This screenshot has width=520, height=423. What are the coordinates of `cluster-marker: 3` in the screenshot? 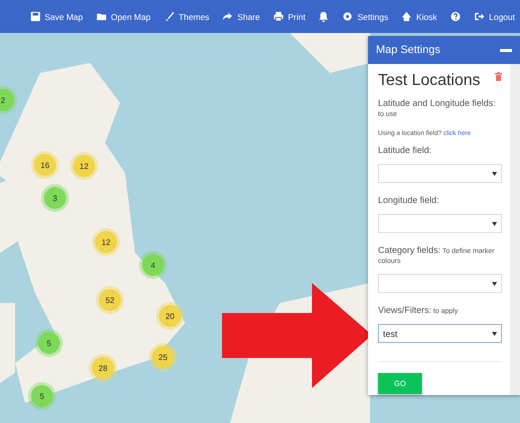 It's located at (55, 198).